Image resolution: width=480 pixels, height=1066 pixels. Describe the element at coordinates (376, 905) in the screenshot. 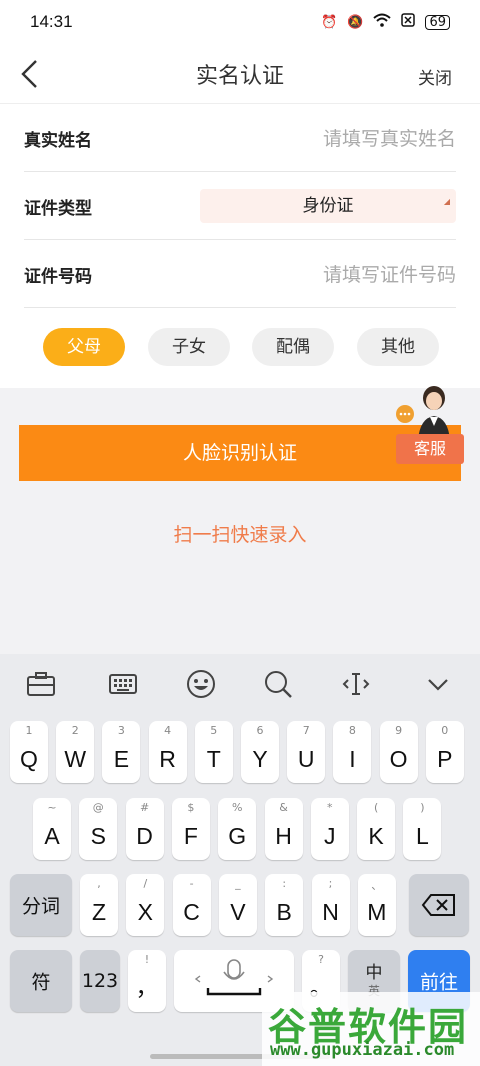

I see `key-m: 、 M` at that location.